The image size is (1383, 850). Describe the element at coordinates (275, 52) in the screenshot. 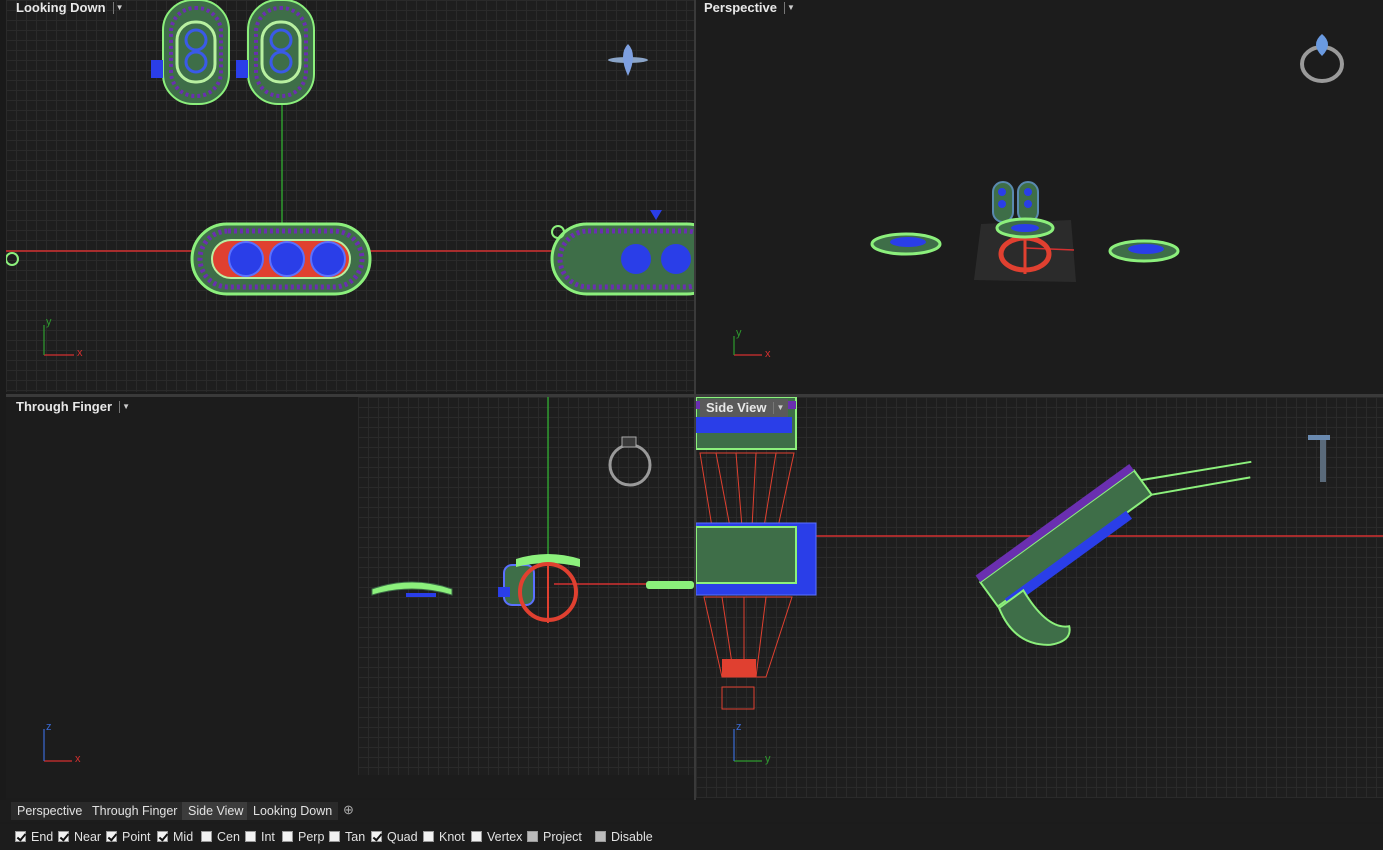

I see `ring-top-right` at that location.